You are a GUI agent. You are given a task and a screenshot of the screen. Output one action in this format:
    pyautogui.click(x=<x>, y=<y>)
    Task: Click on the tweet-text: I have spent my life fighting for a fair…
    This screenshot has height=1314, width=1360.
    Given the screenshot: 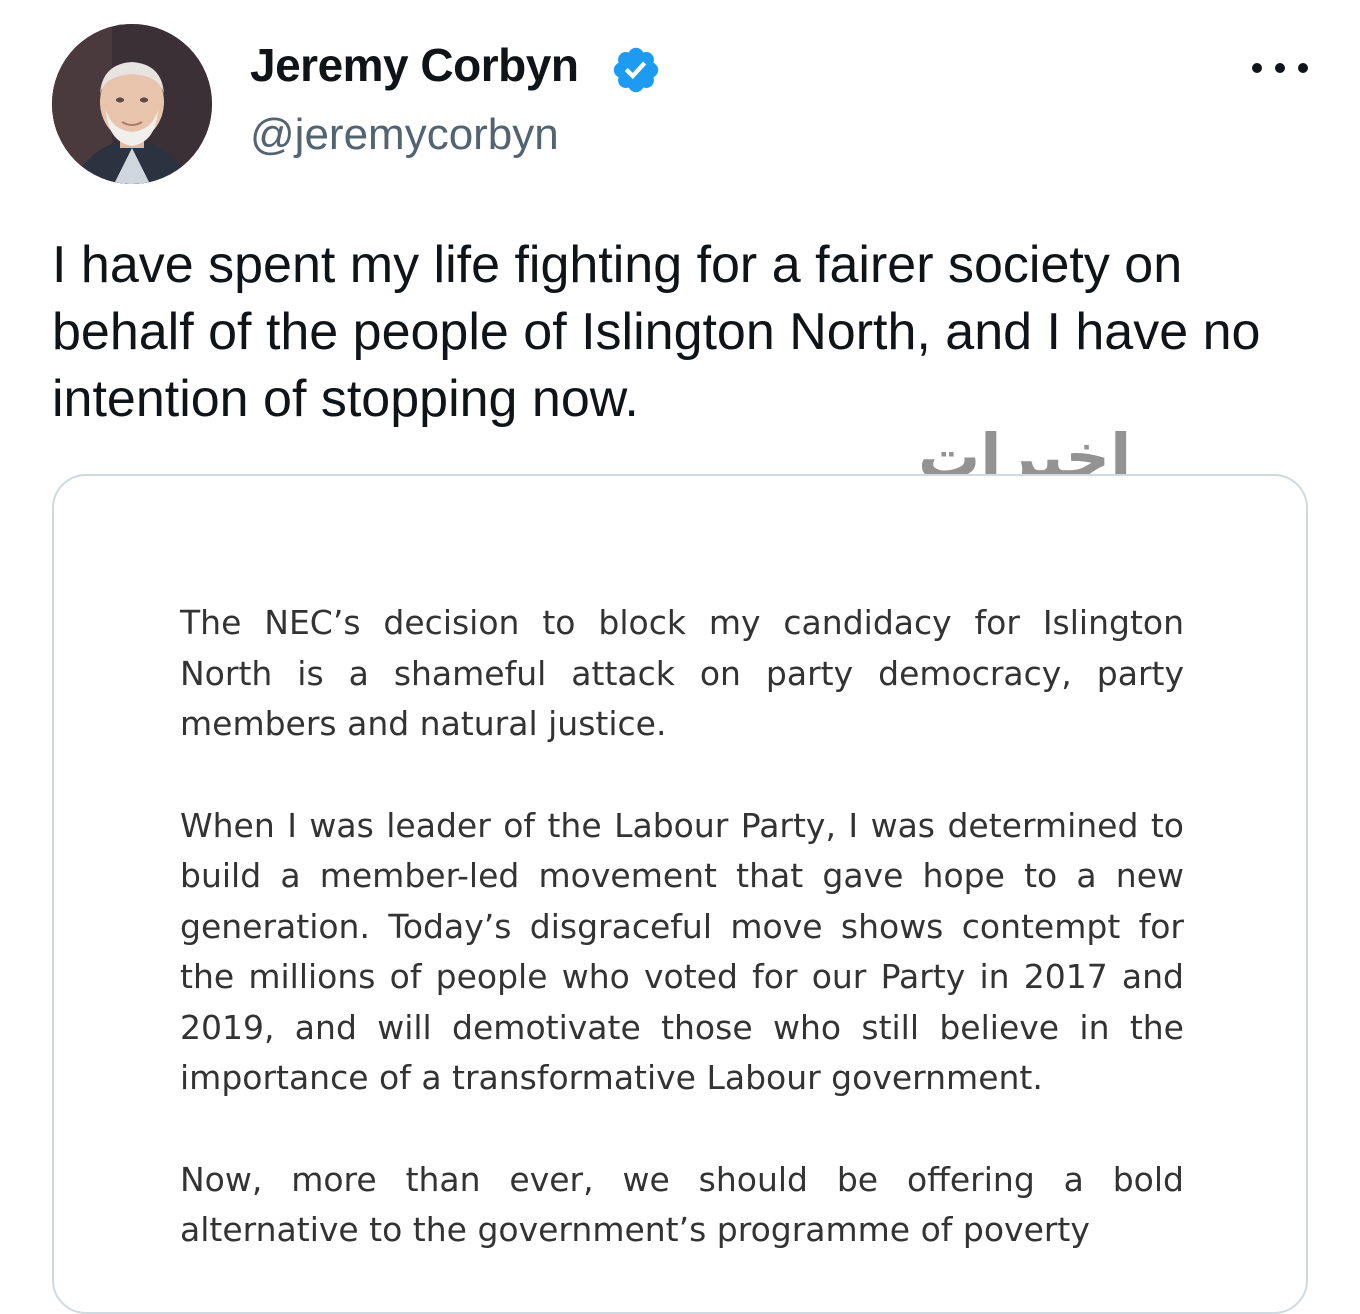 What is the action you would take?
    pyautogui.click(x=656, y=332)
    